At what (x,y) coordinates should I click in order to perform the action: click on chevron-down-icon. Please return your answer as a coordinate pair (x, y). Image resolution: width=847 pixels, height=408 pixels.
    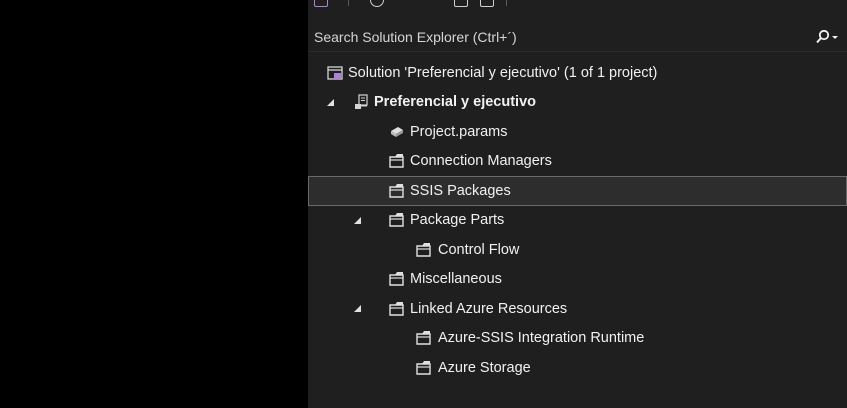
    Looking at the image, I should click on (835, 37).